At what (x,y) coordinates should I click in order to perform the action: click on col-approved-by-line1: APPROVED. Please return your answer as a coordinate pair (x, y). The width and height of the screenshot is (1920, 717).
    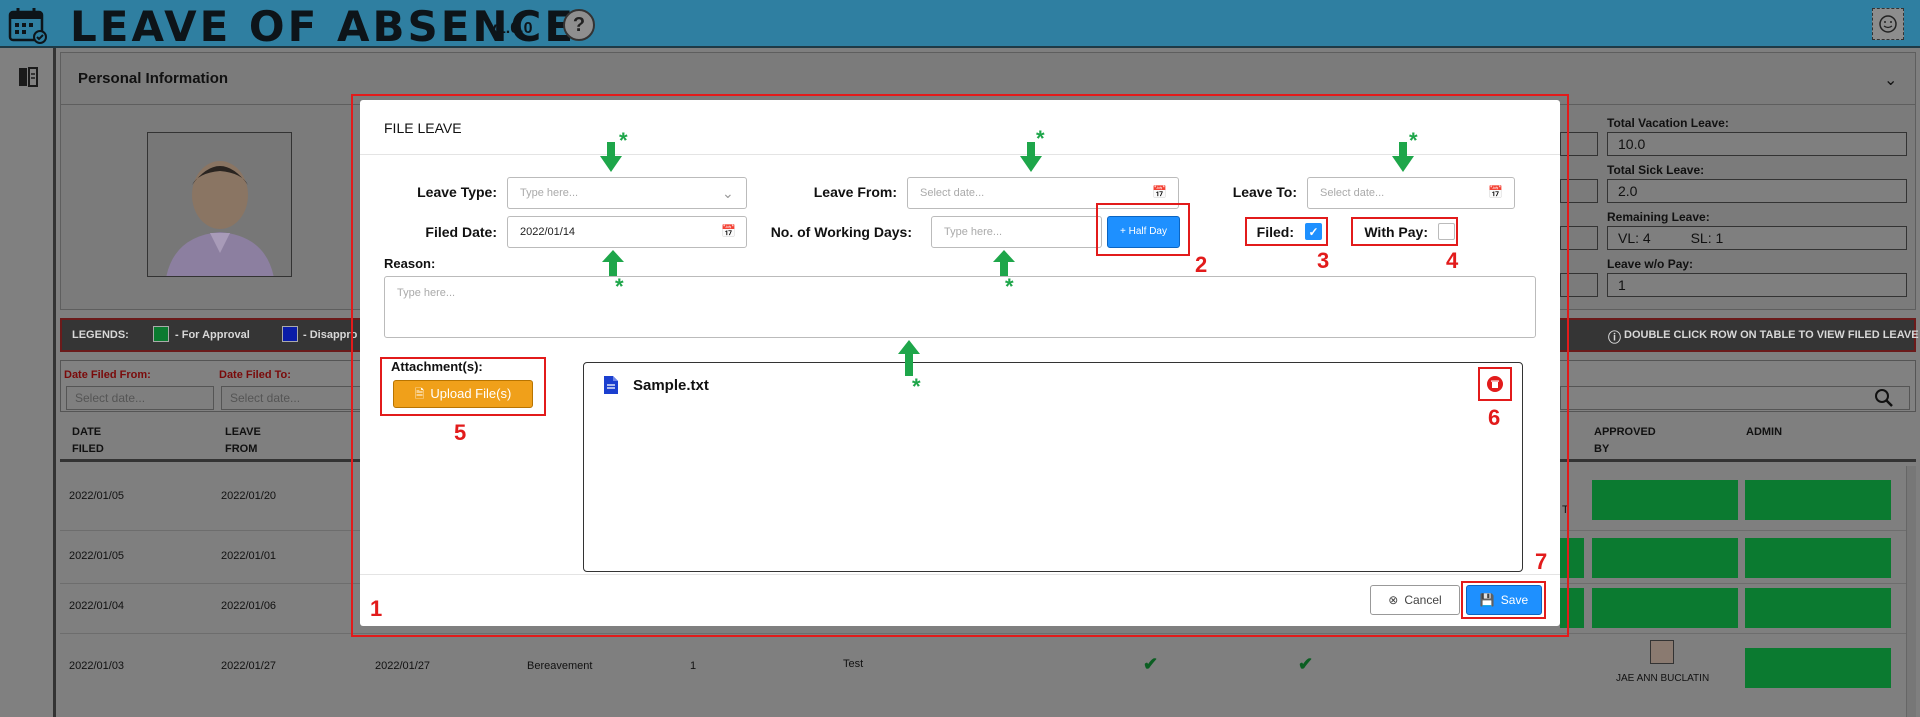
    Looking at the image, I should click on (1625, 432).